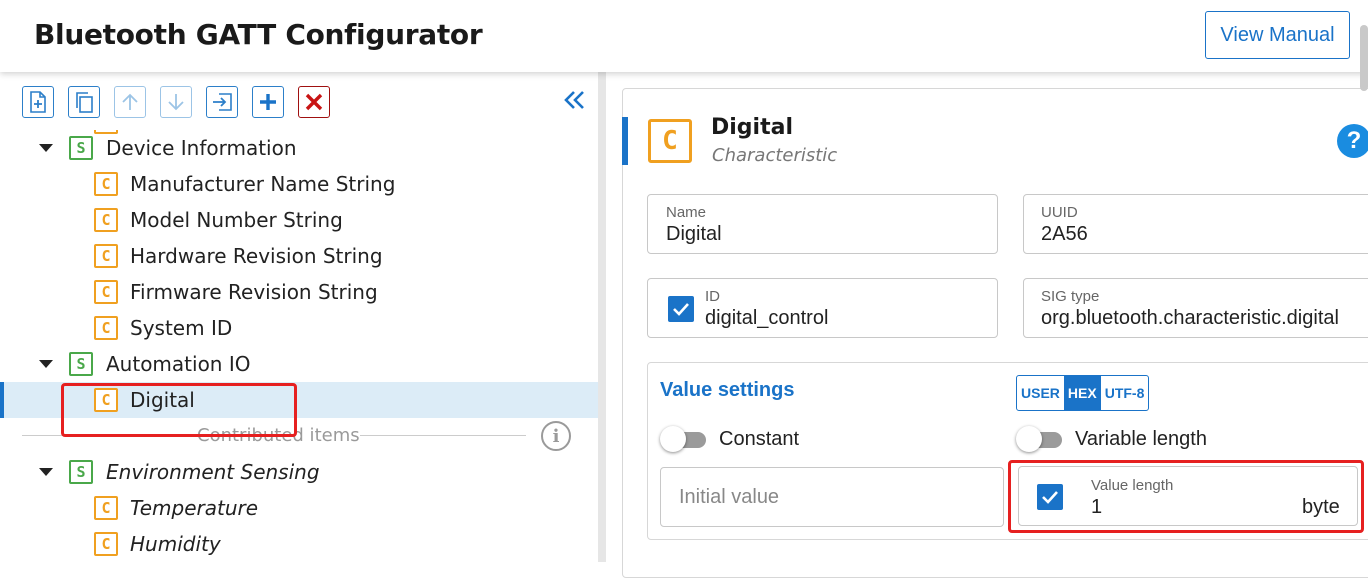  Describe the element at coordinates (832, 497) in the screenshot. I see `initial-value-input` at that location.